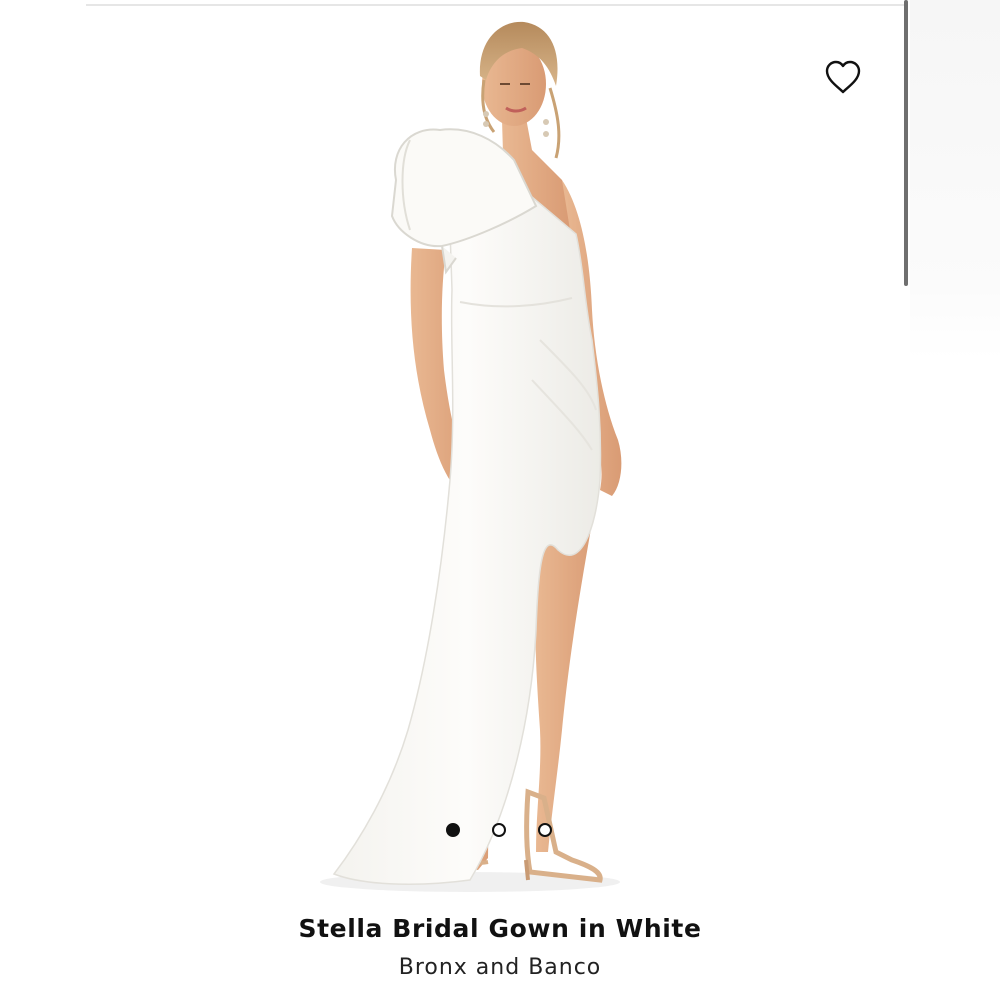  I want to click on header-divider, so click(496, 5).